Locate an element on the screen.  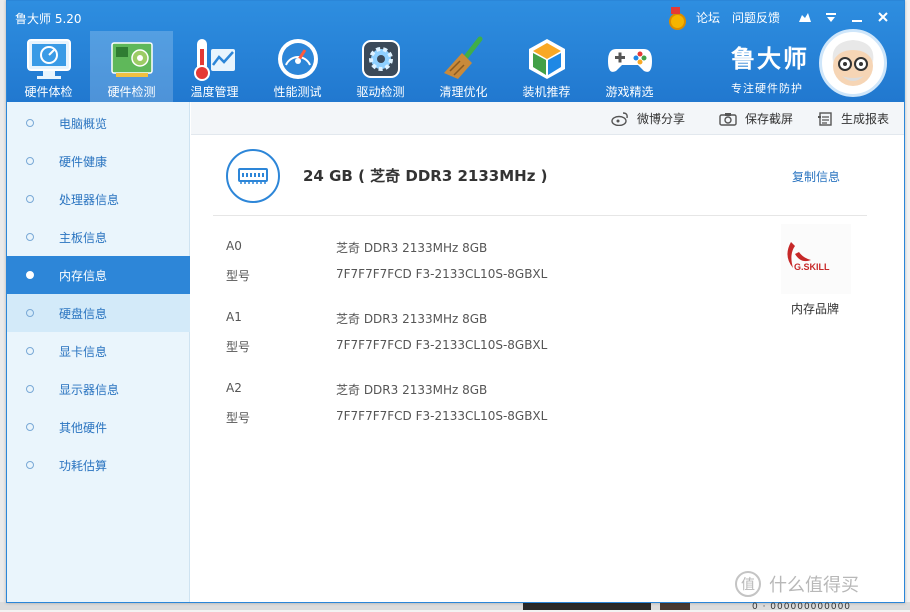
divider is located at coordinates (540, 215).